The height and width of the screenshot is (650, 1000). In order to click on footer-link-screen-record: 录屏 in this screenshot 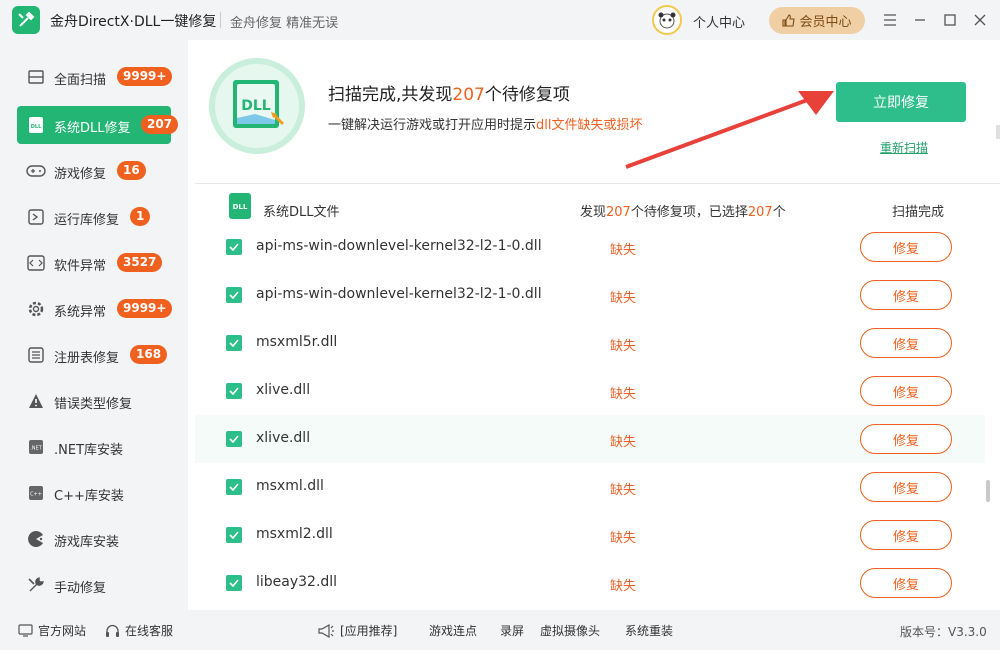, I will do `click(512, 630)`.